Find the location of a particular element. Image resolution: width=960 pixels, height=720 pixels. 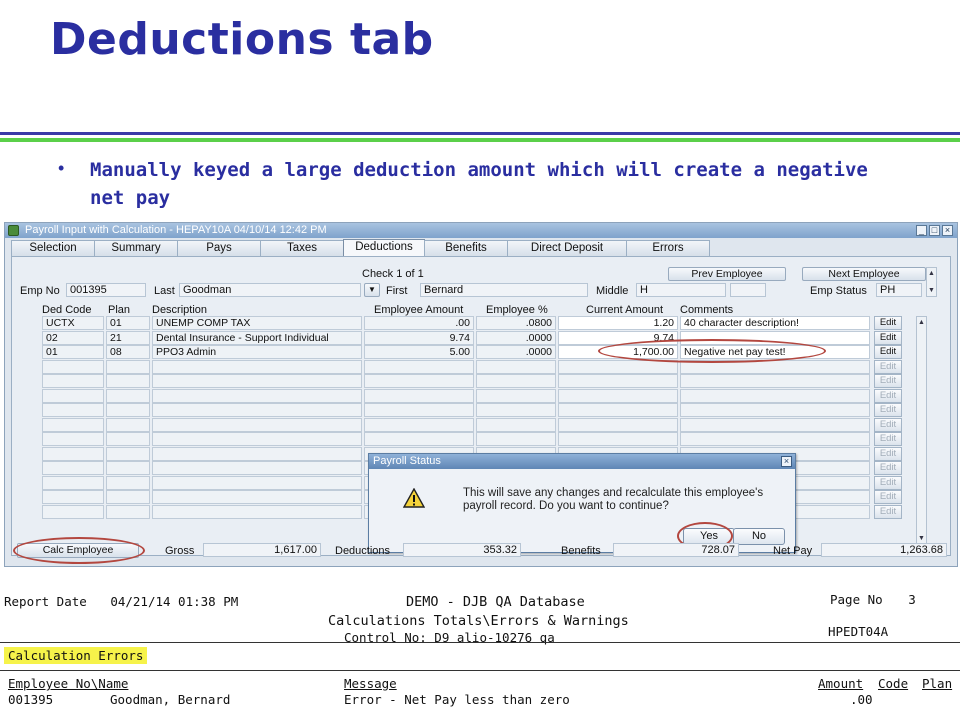

first-name-field: Bernard is located at coordinates (504, 290).